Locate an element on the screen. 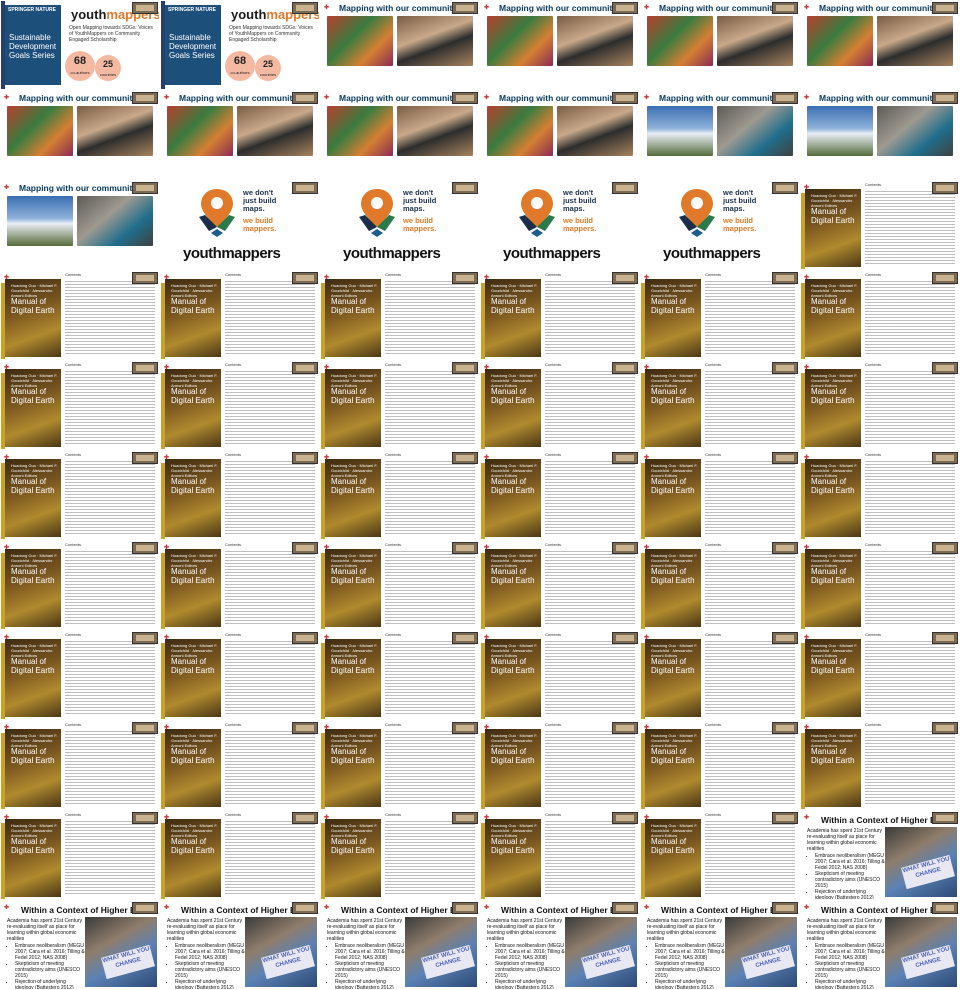 The width and height of the screenshot is (960, 990). tagline-line-accent: mappers. is located at coordinates (580, 228).